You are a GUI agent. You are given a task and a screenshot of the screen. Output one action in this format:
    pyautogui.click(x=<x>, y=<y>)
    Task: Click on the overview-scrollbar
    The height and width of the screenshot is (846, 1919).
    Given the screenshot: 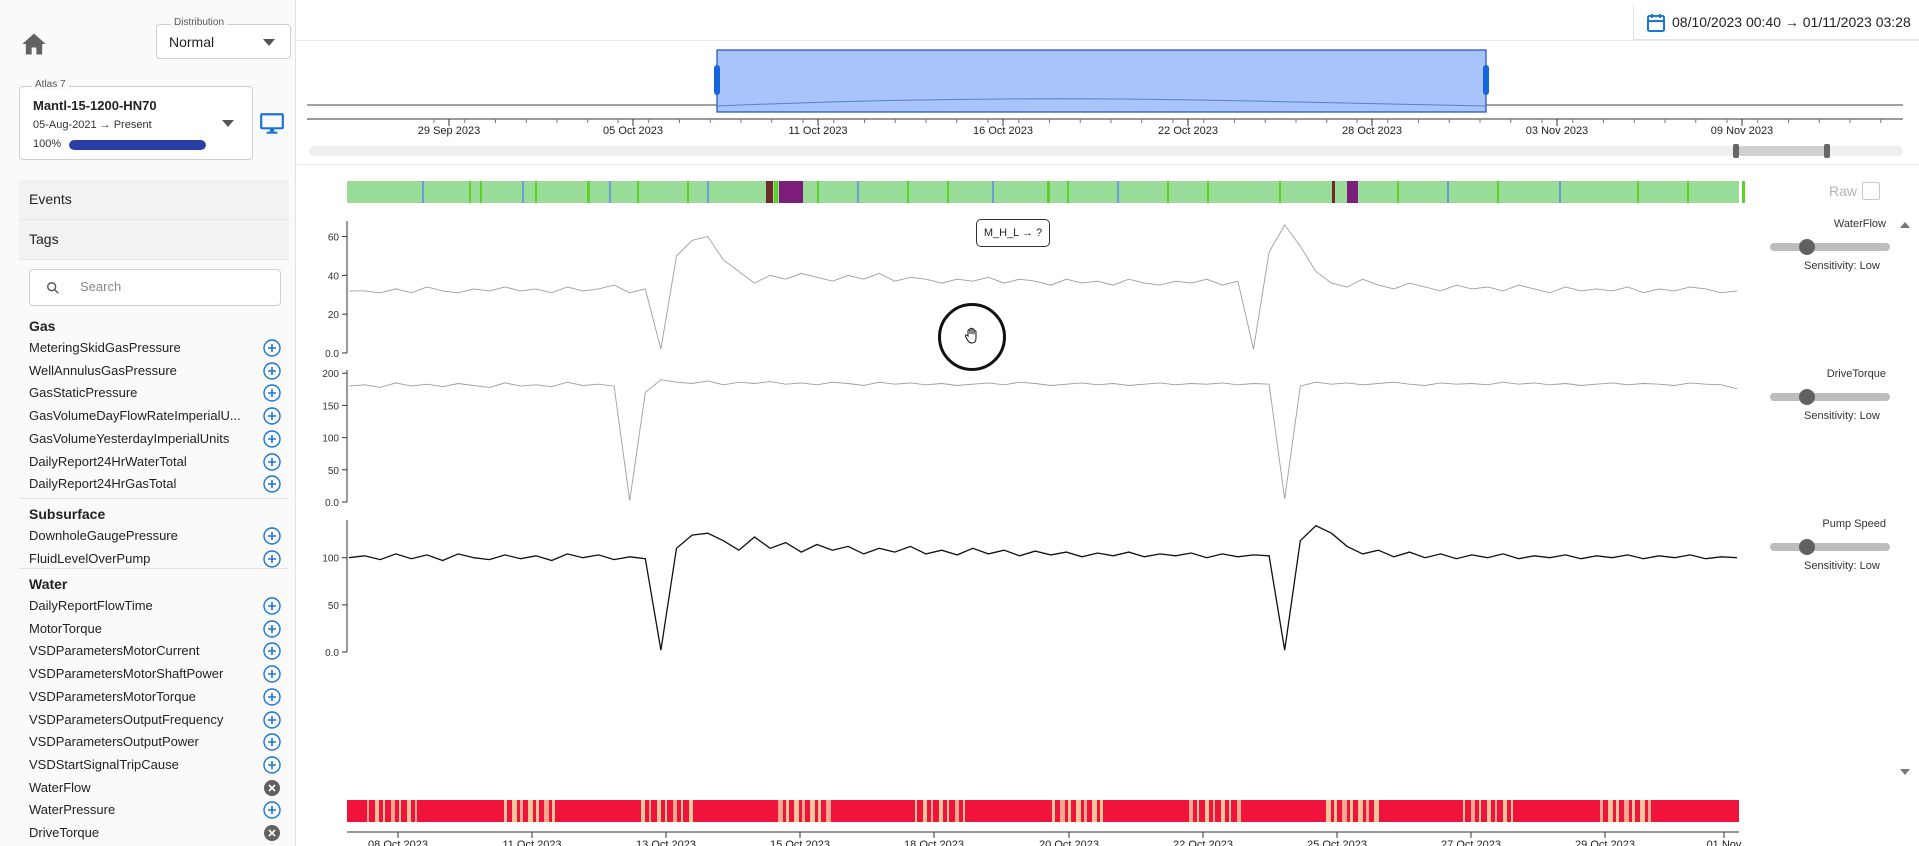 What is the action you would take?
    pyautogui.click(x=1106, y=151)
    